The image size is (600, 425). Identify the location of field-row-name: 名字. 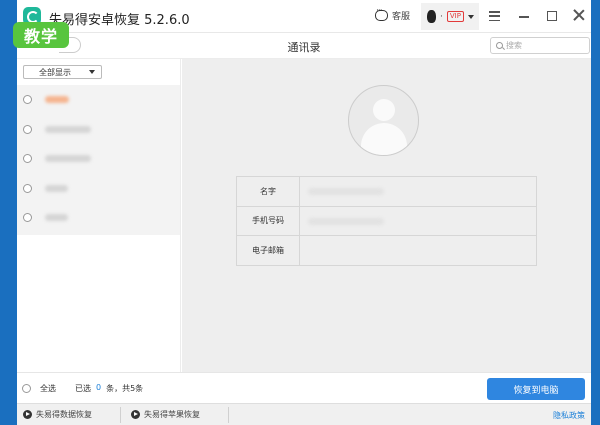
(386, 191).